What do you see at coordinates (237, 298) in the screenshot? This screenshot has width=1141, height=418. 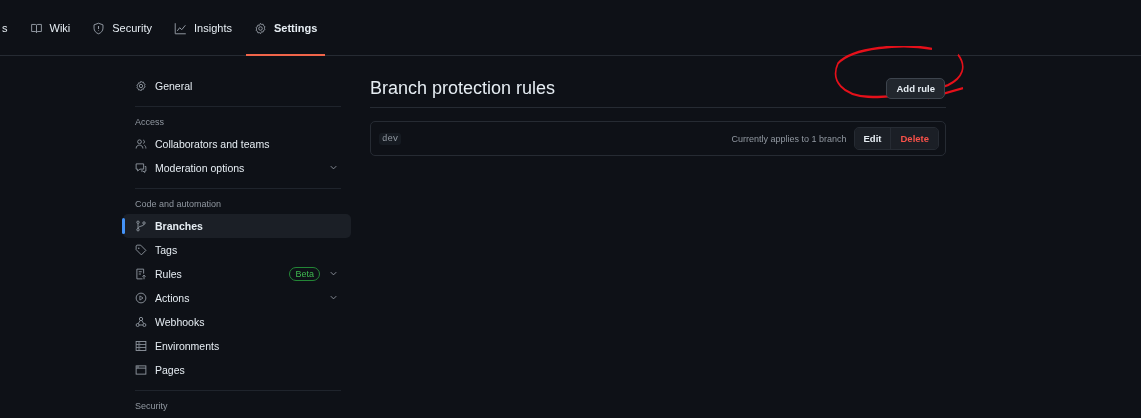 I see `sidebar-item: Actions` at bounding box center [237, 298].